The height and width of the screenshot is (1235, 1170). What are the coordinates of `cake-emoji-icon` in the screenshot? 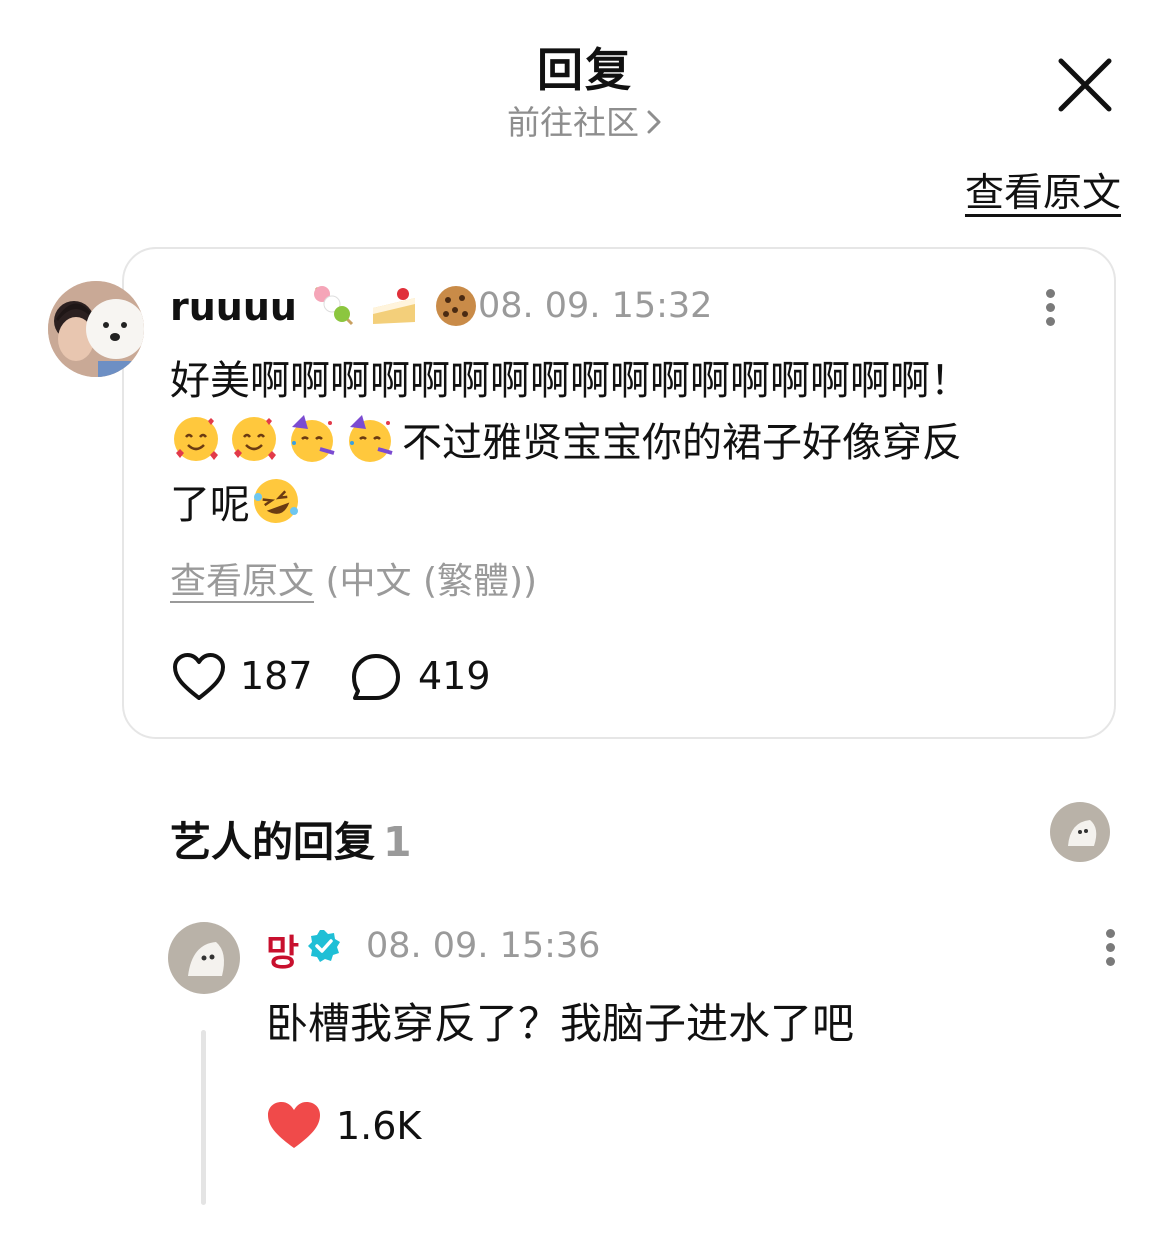 It's located at (394, 306).